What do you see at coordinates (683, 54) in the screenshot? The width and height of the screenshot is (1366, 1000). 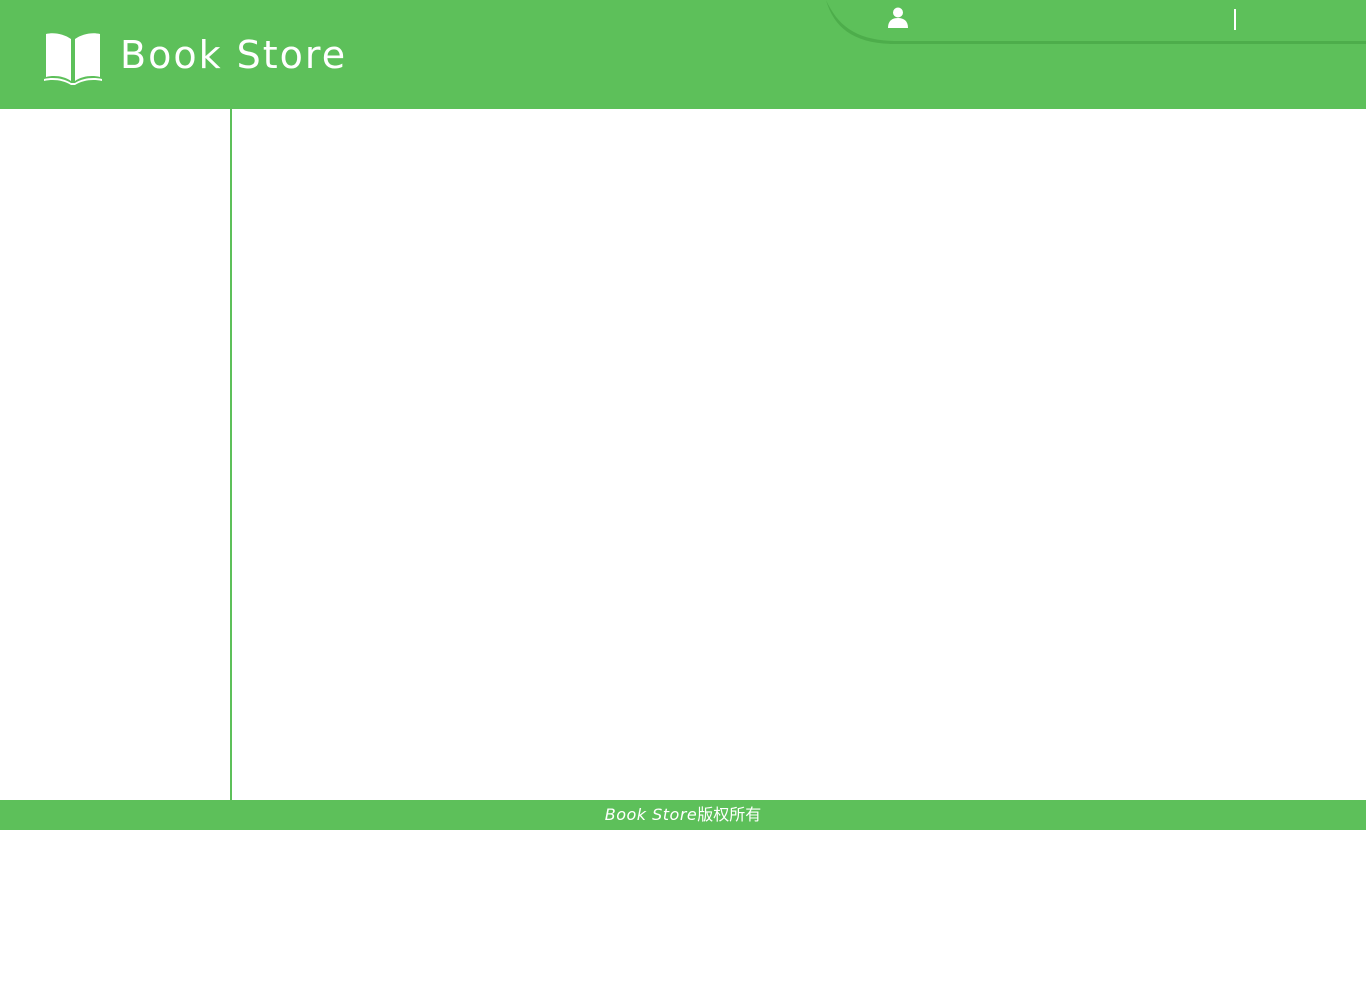 I see `header: Book Store` at bounding box center [683, 54].